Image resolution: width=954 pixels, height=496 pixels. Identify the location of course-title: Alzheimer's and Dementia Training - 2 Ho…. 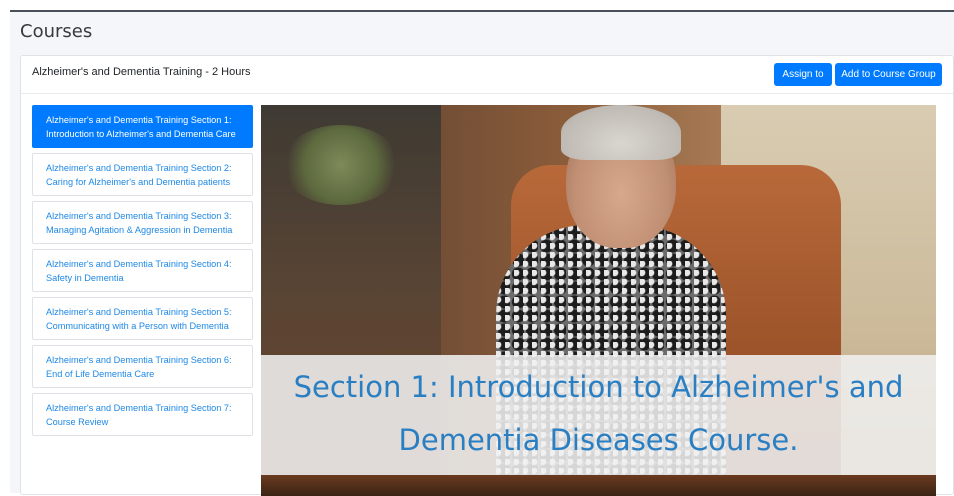
(141, 72).